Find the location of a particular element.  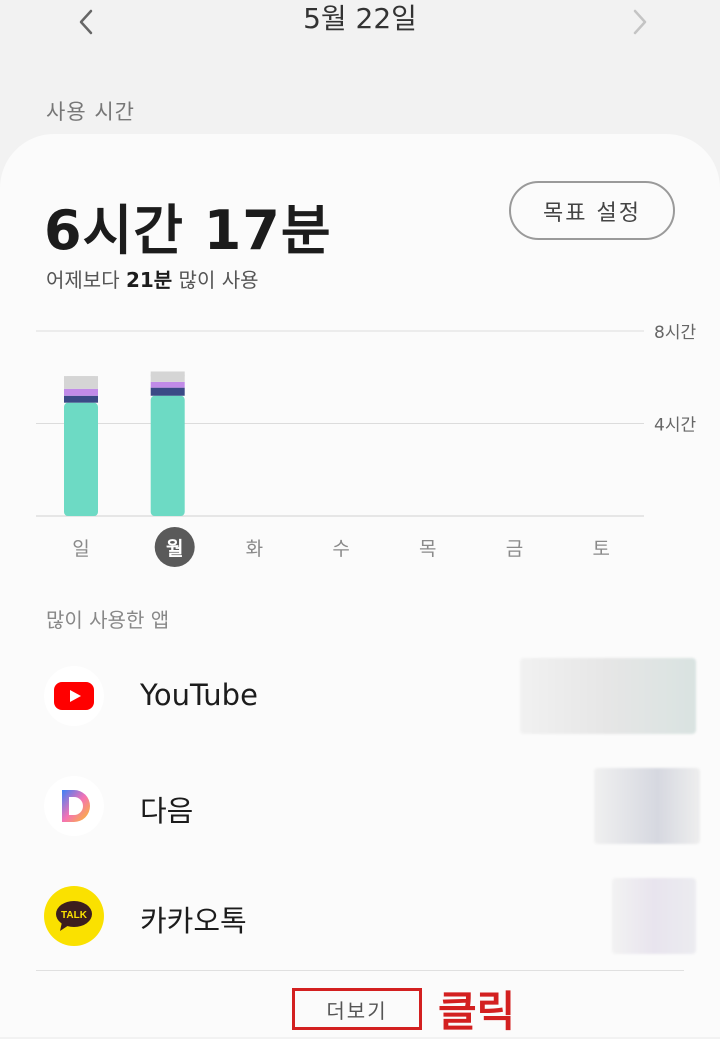

next-day-button is located at coordinates (640, 22).